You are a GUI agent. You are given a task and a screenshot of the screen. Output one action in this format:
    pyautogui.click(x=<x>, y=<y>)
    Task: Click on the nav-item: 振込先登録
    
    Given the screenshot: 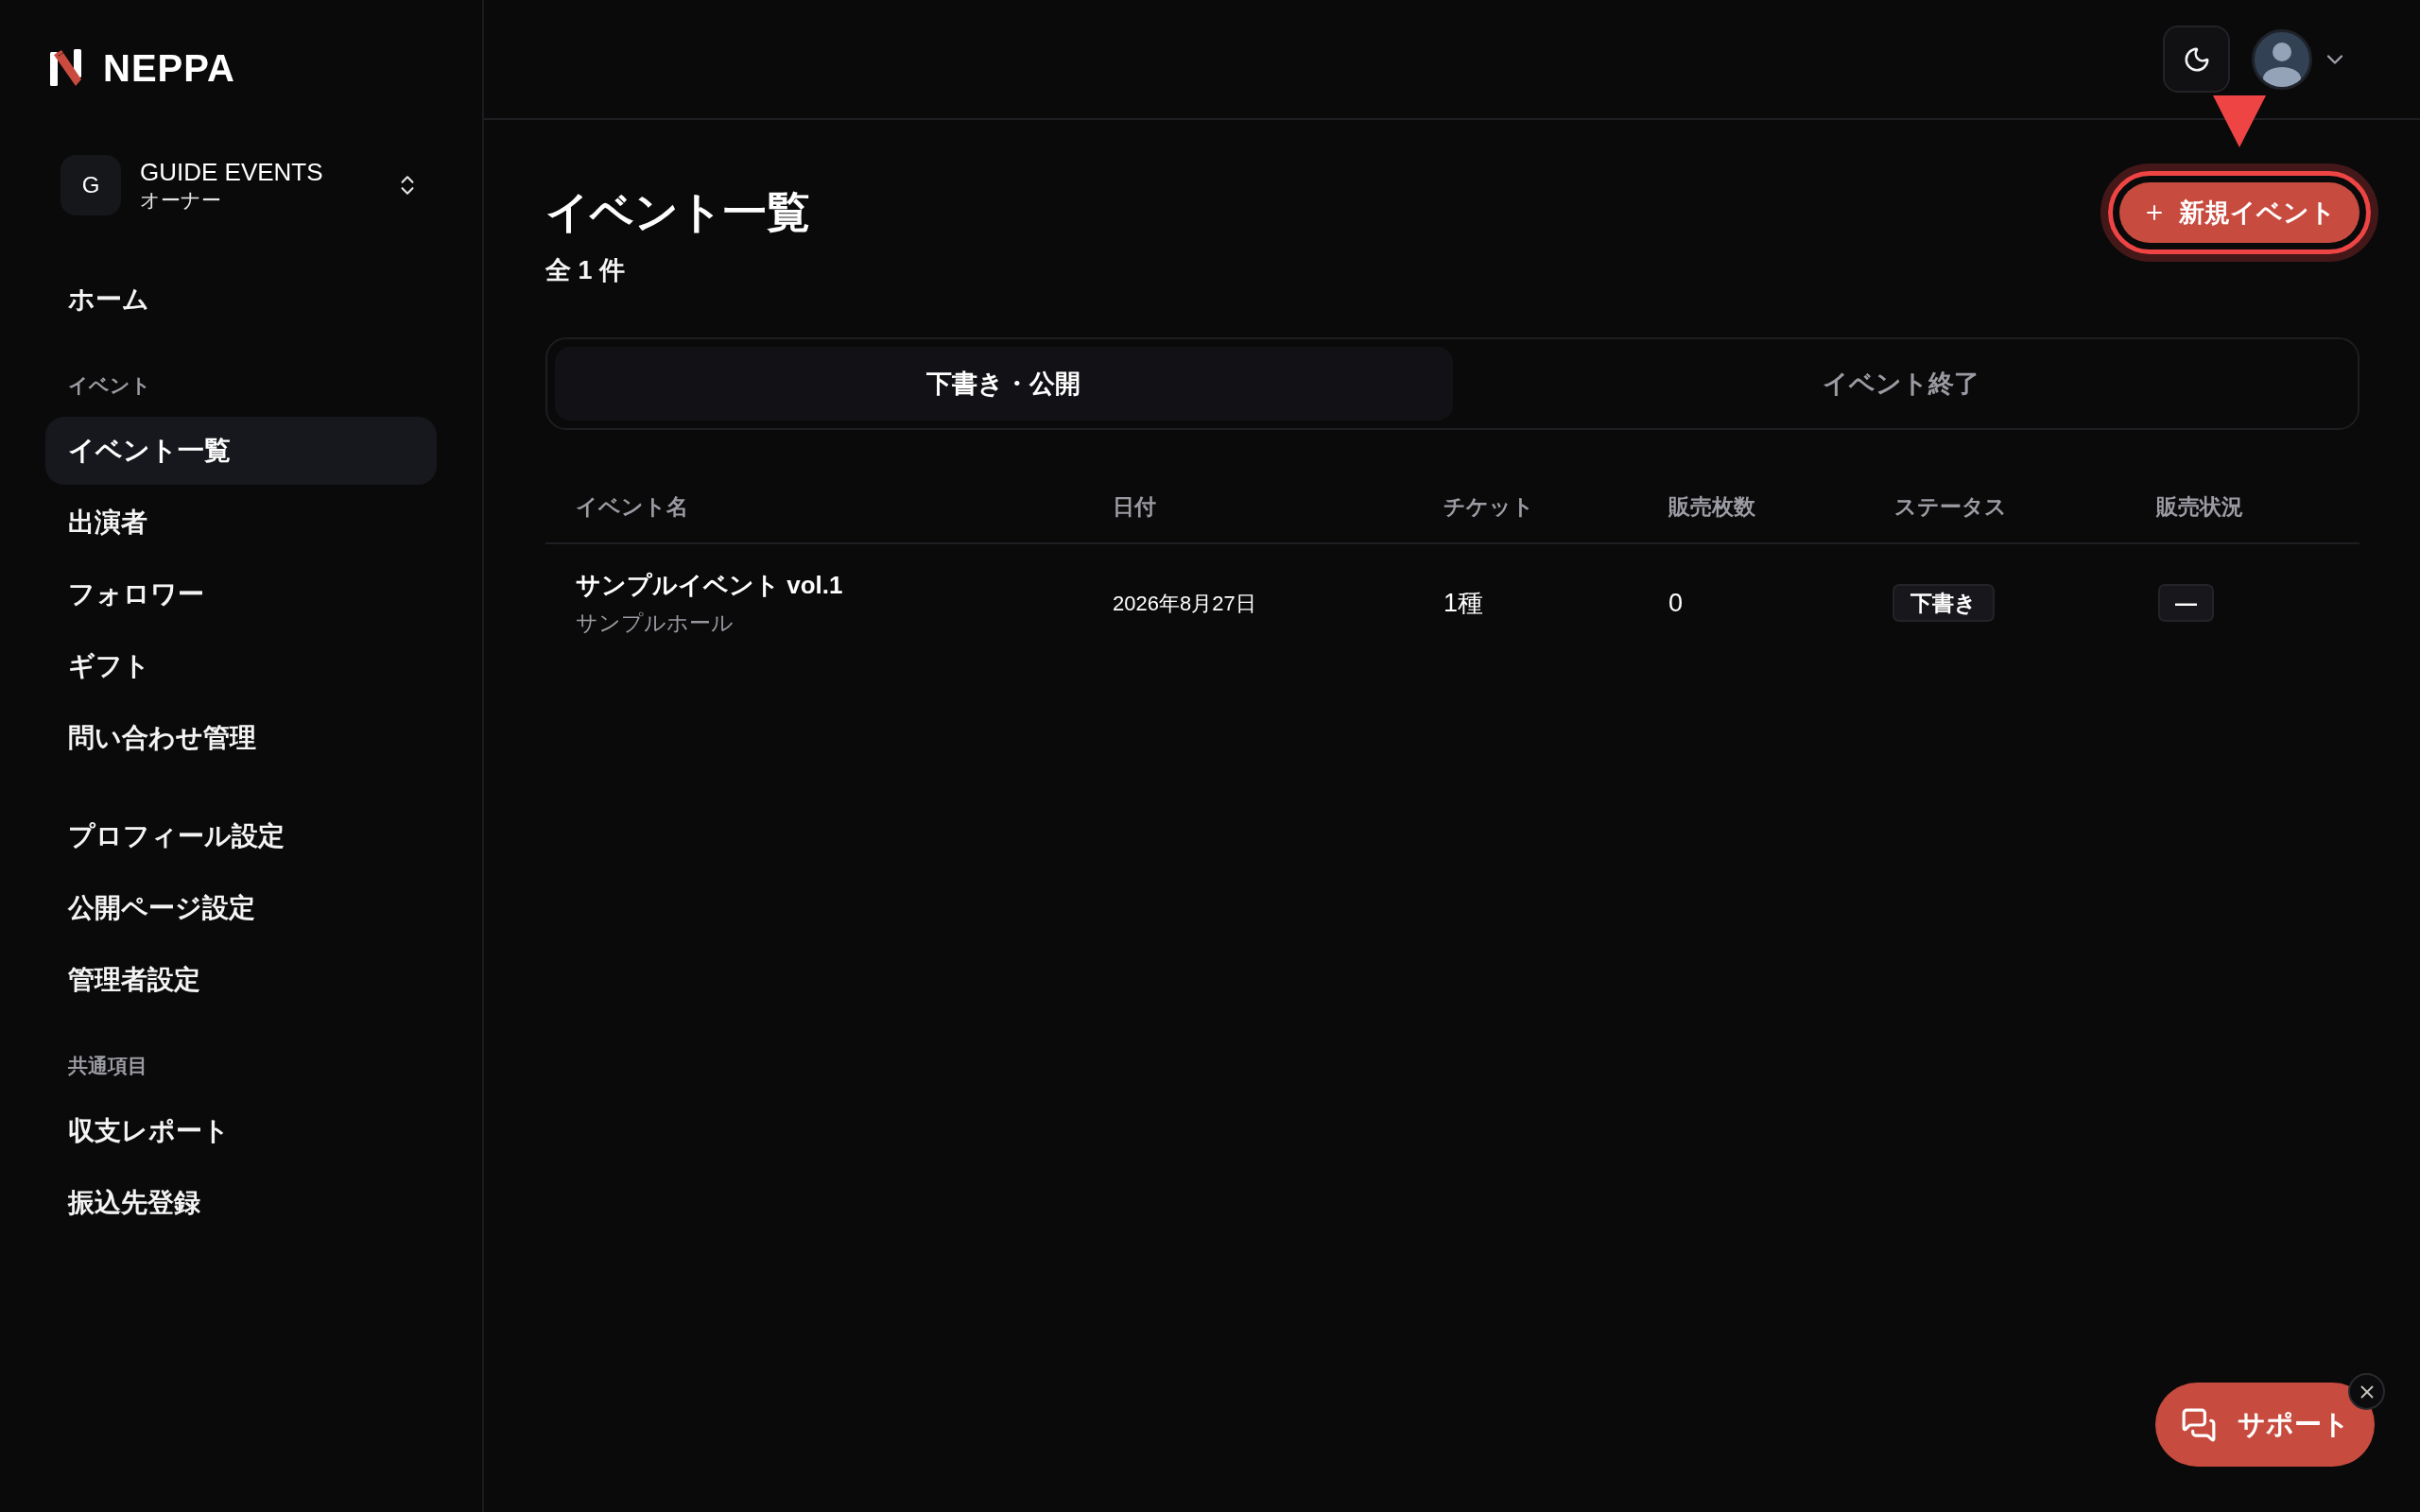 What is the action you would take?
    pyautogui.click(x=241, y=1203)
    